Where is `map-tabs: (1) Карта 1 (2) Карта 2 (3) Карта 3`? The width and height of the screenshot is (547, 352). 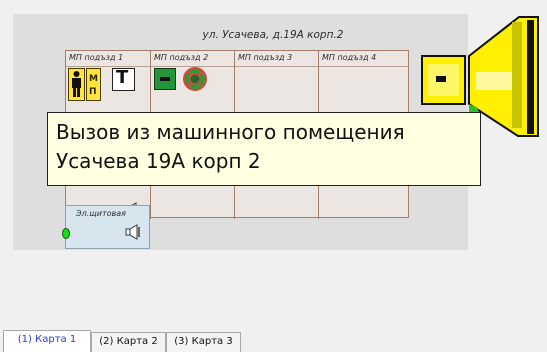
map-tabs: (1) Карта 1 (2) Карта 2 (3) Карта 3 is located at coordinates (273, 341).